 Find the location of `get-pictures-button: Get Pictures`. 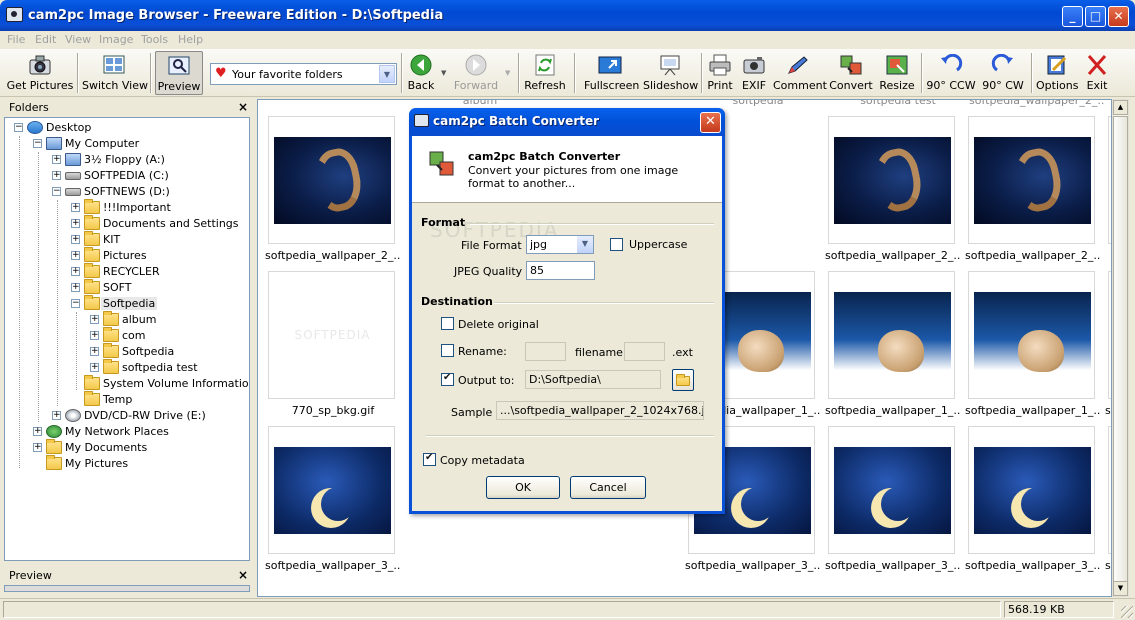

get-pictures-button: Get Pictures is located at coordinates (40, 73).